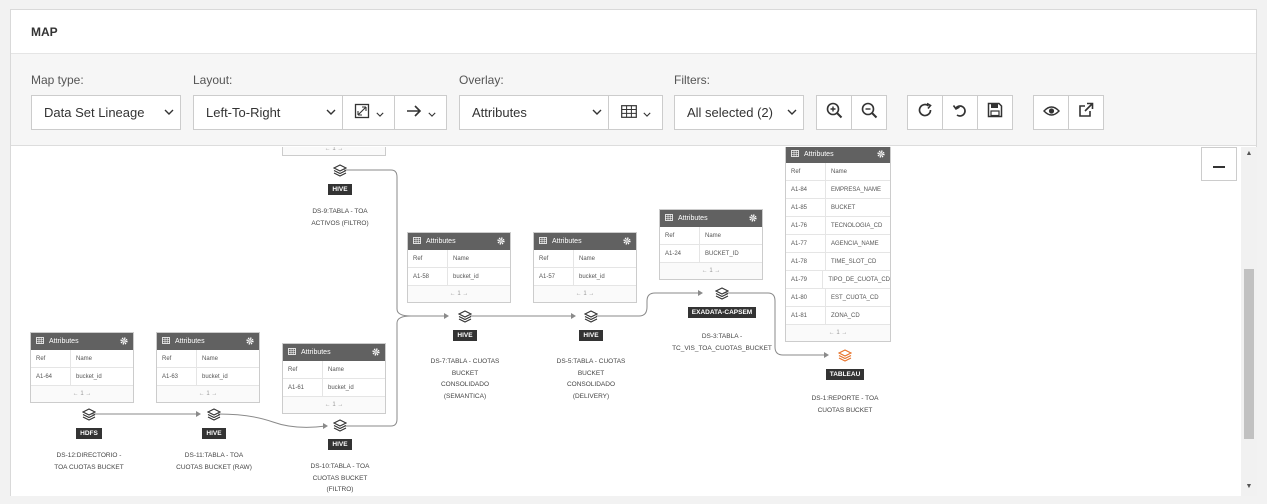  Describe the element at coordinates (341, 387) in the screenshot. I see `attr-name: bucket_id` at that location.